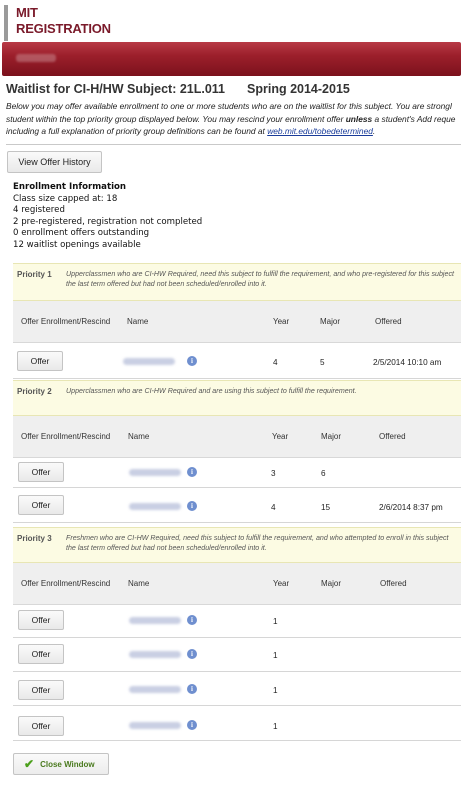  What do you see at coordinates (411, 507) in the screenshot?
I see `cell-offered: 2/6/2014 8:37 pm` at bounding box center [411, 507].